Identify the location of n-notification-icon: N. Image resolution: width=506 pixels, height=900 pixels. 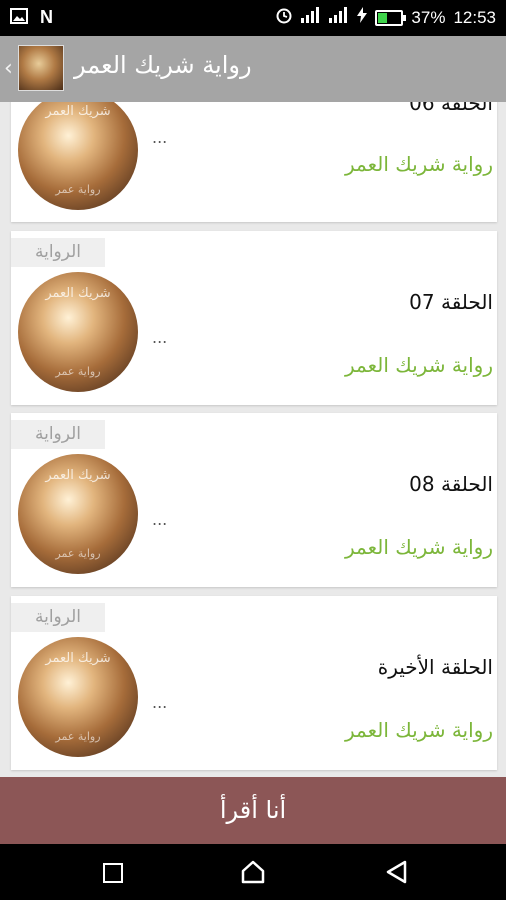
(46, 17).